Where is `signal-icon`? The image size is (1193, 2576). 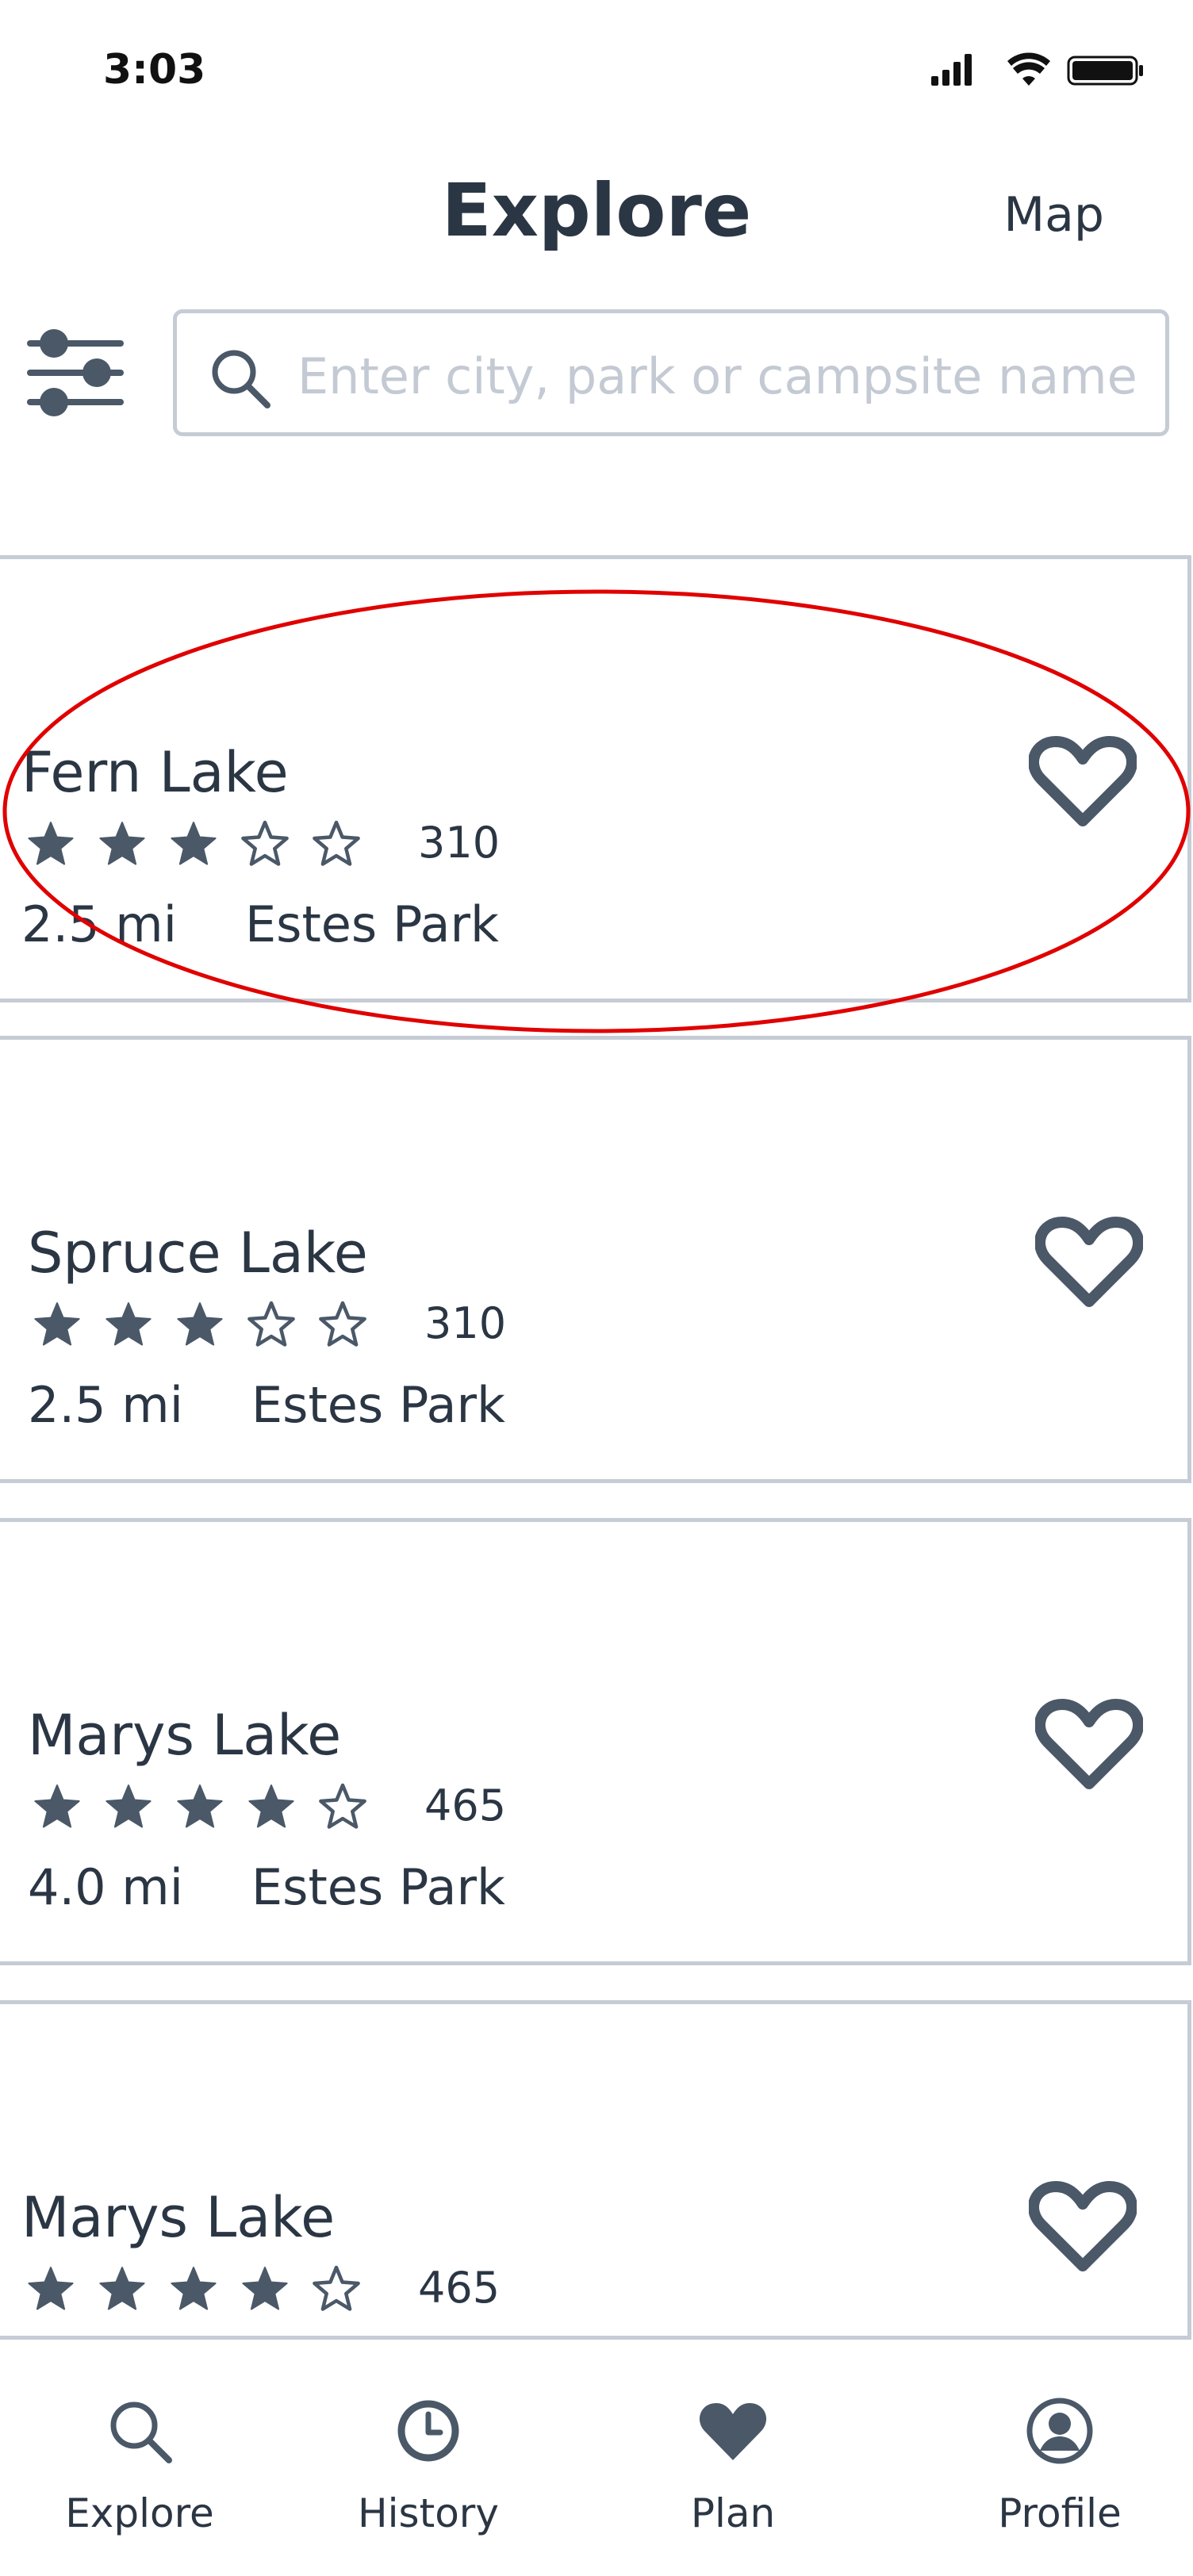 signal-icon is located at coordinates (952, 70).